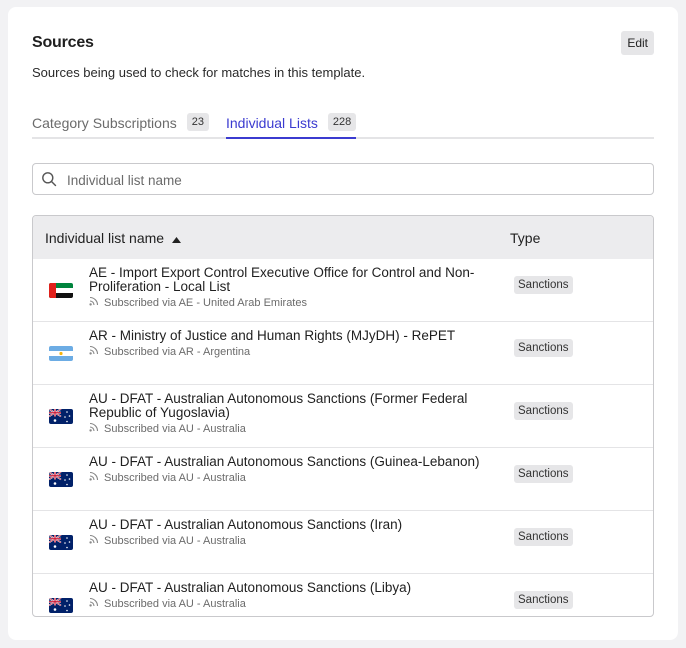 The image size is (686, 648). I want to click on ae-flag-icon, so click(61, 290).